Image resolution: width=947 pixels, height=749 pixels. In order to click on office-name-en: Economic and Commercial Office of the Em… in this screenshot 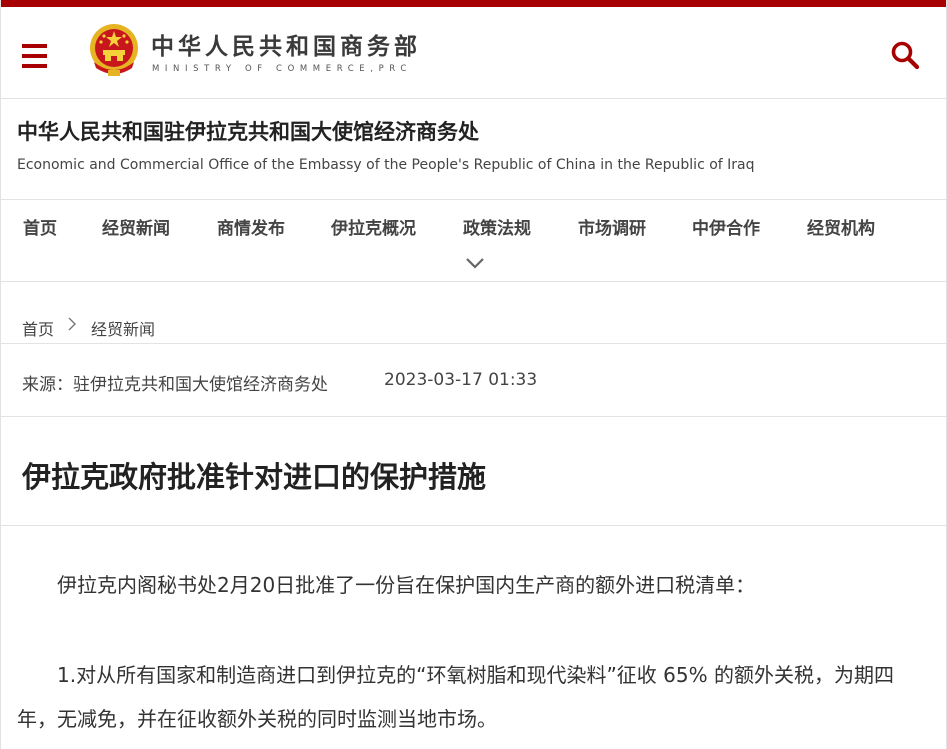, I will do `click(386, 165)`.